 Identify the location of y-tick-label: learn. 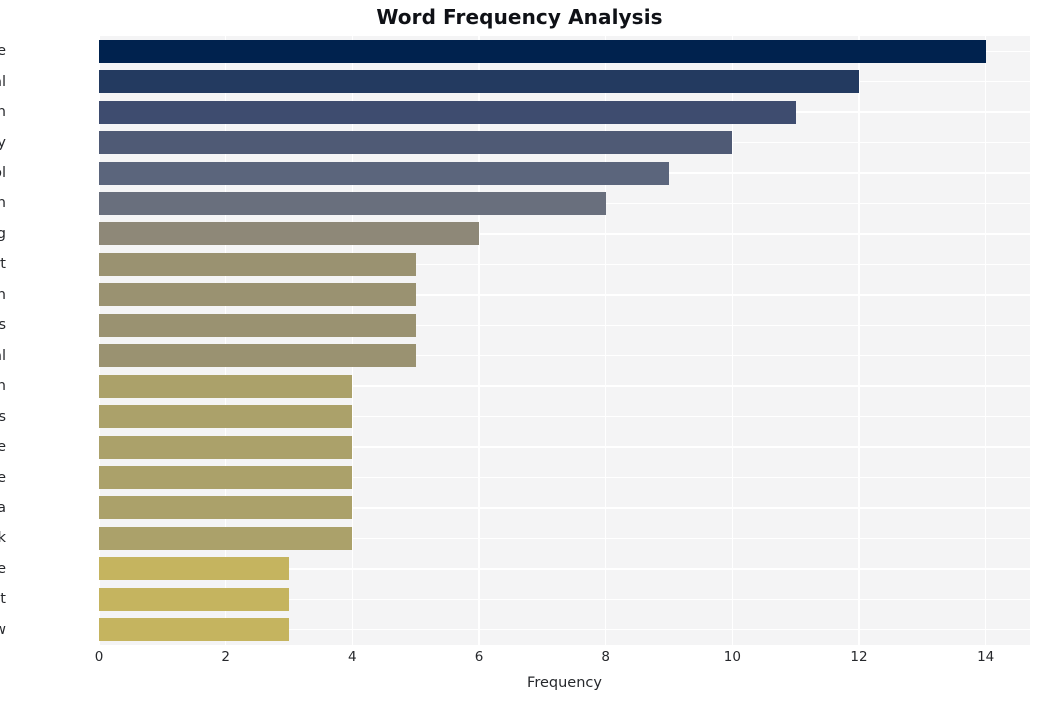
(3, 203).